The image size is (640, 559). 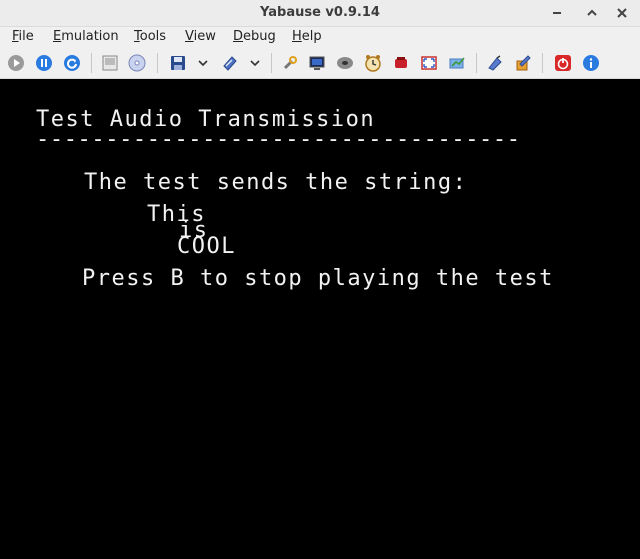 What do you see at coordinates (591, 63) in the screenshot?
I see `about-icon` at bounding box center [591, 63].